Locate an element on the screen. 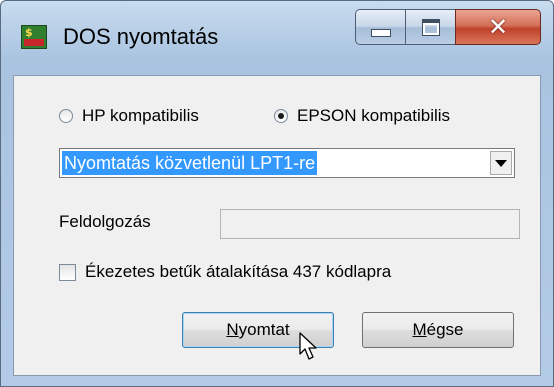 The image size is (554, 387). close-icon: ✕ is located at coordinates (498, 27).